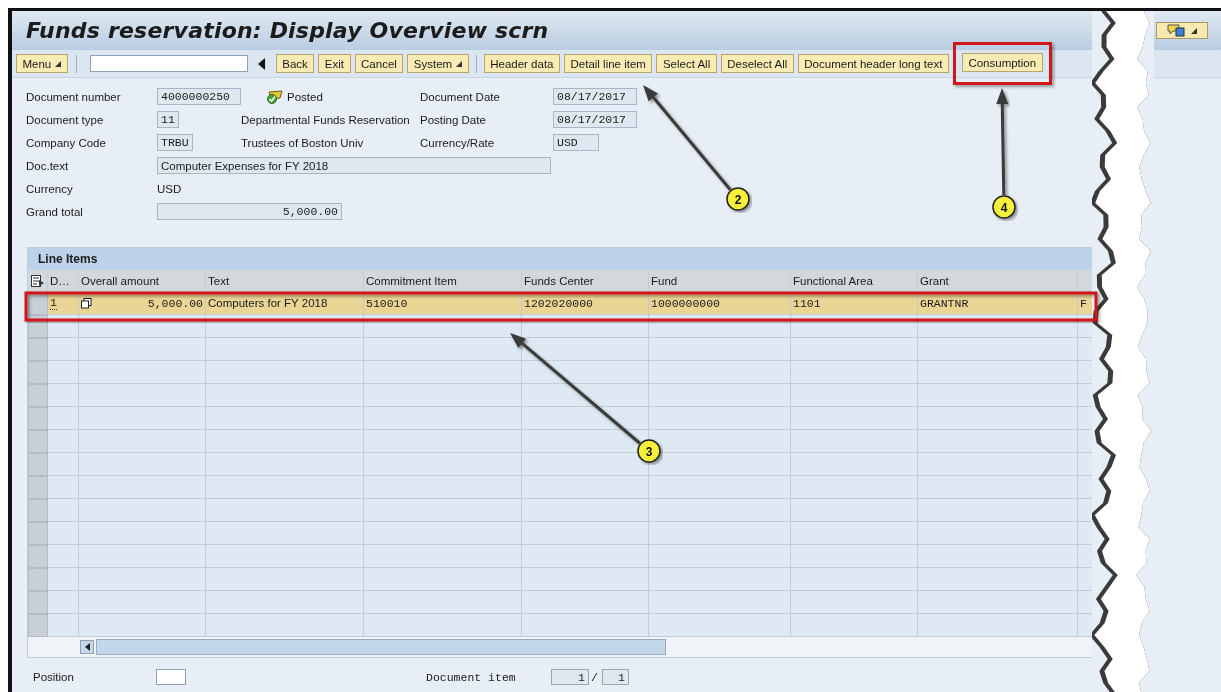 This screenshot has width=1221, height=692. What do you see at coordinates (268, 303) in the screenshot?
I see `table-cell: Computers for FY 2018` at bounding box center [268, 303].